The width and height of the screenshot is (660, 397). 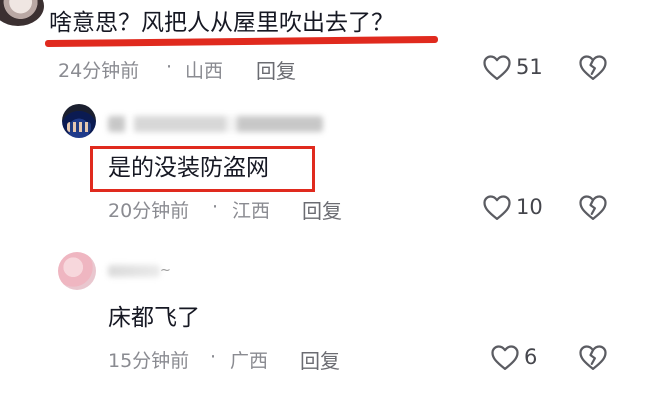 I want to click on comment-text: 床都飞了, so click(x=154, y=318).